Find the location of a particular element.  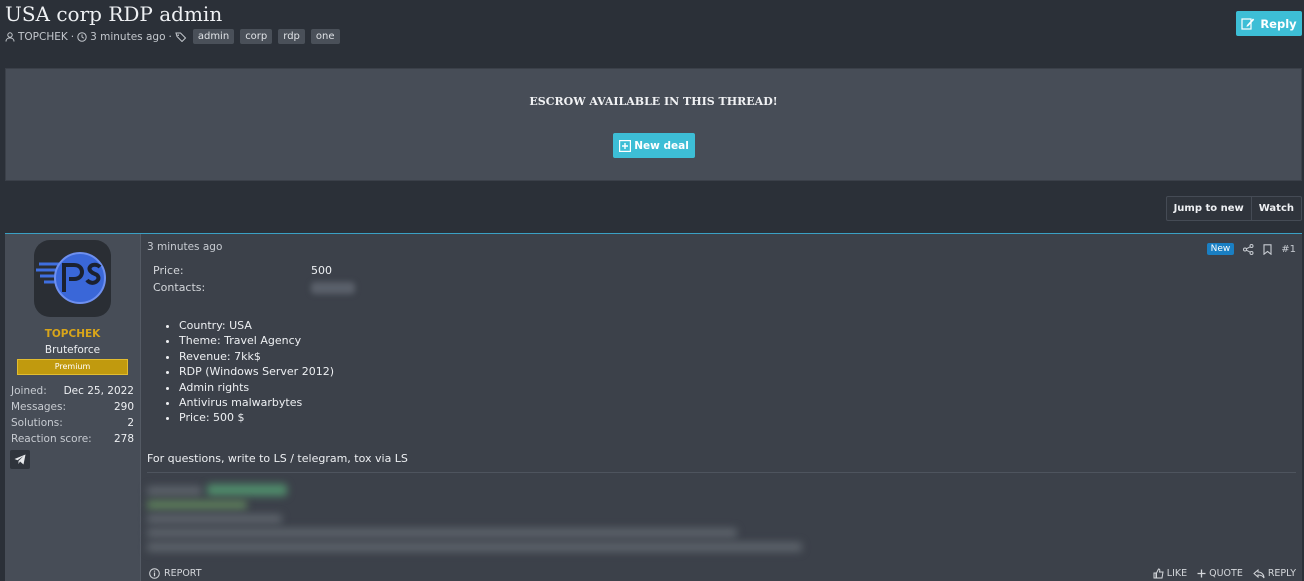

premium-badge: Premium is located at coordinates (72, 367).